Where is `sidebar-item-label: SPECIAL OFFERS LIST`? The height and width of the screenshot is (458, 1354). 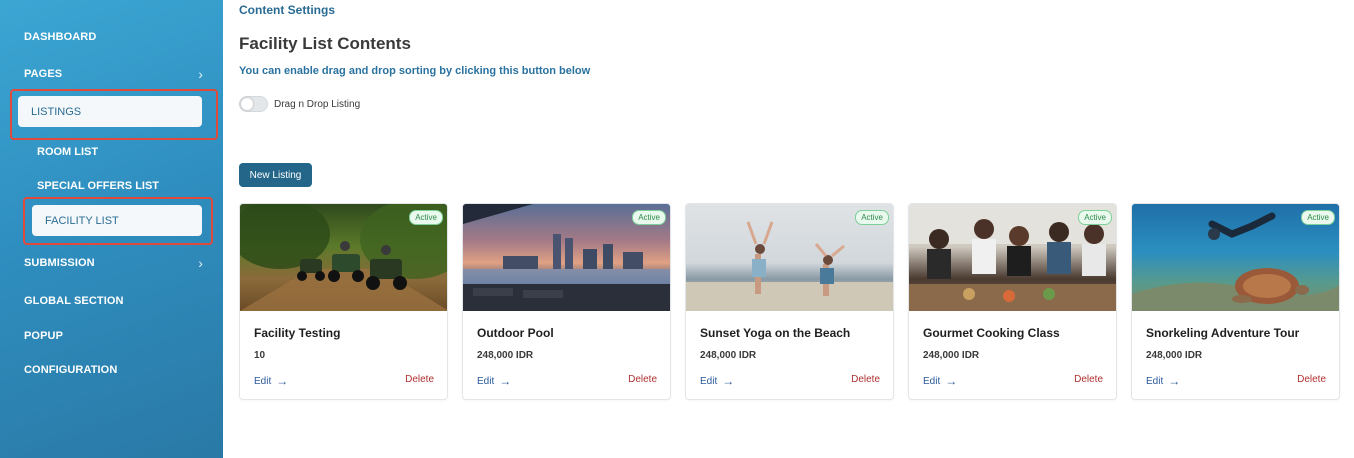 sidebar-item-label: SPECIAL OFFERS LIST is located at coordinates (98, 186).